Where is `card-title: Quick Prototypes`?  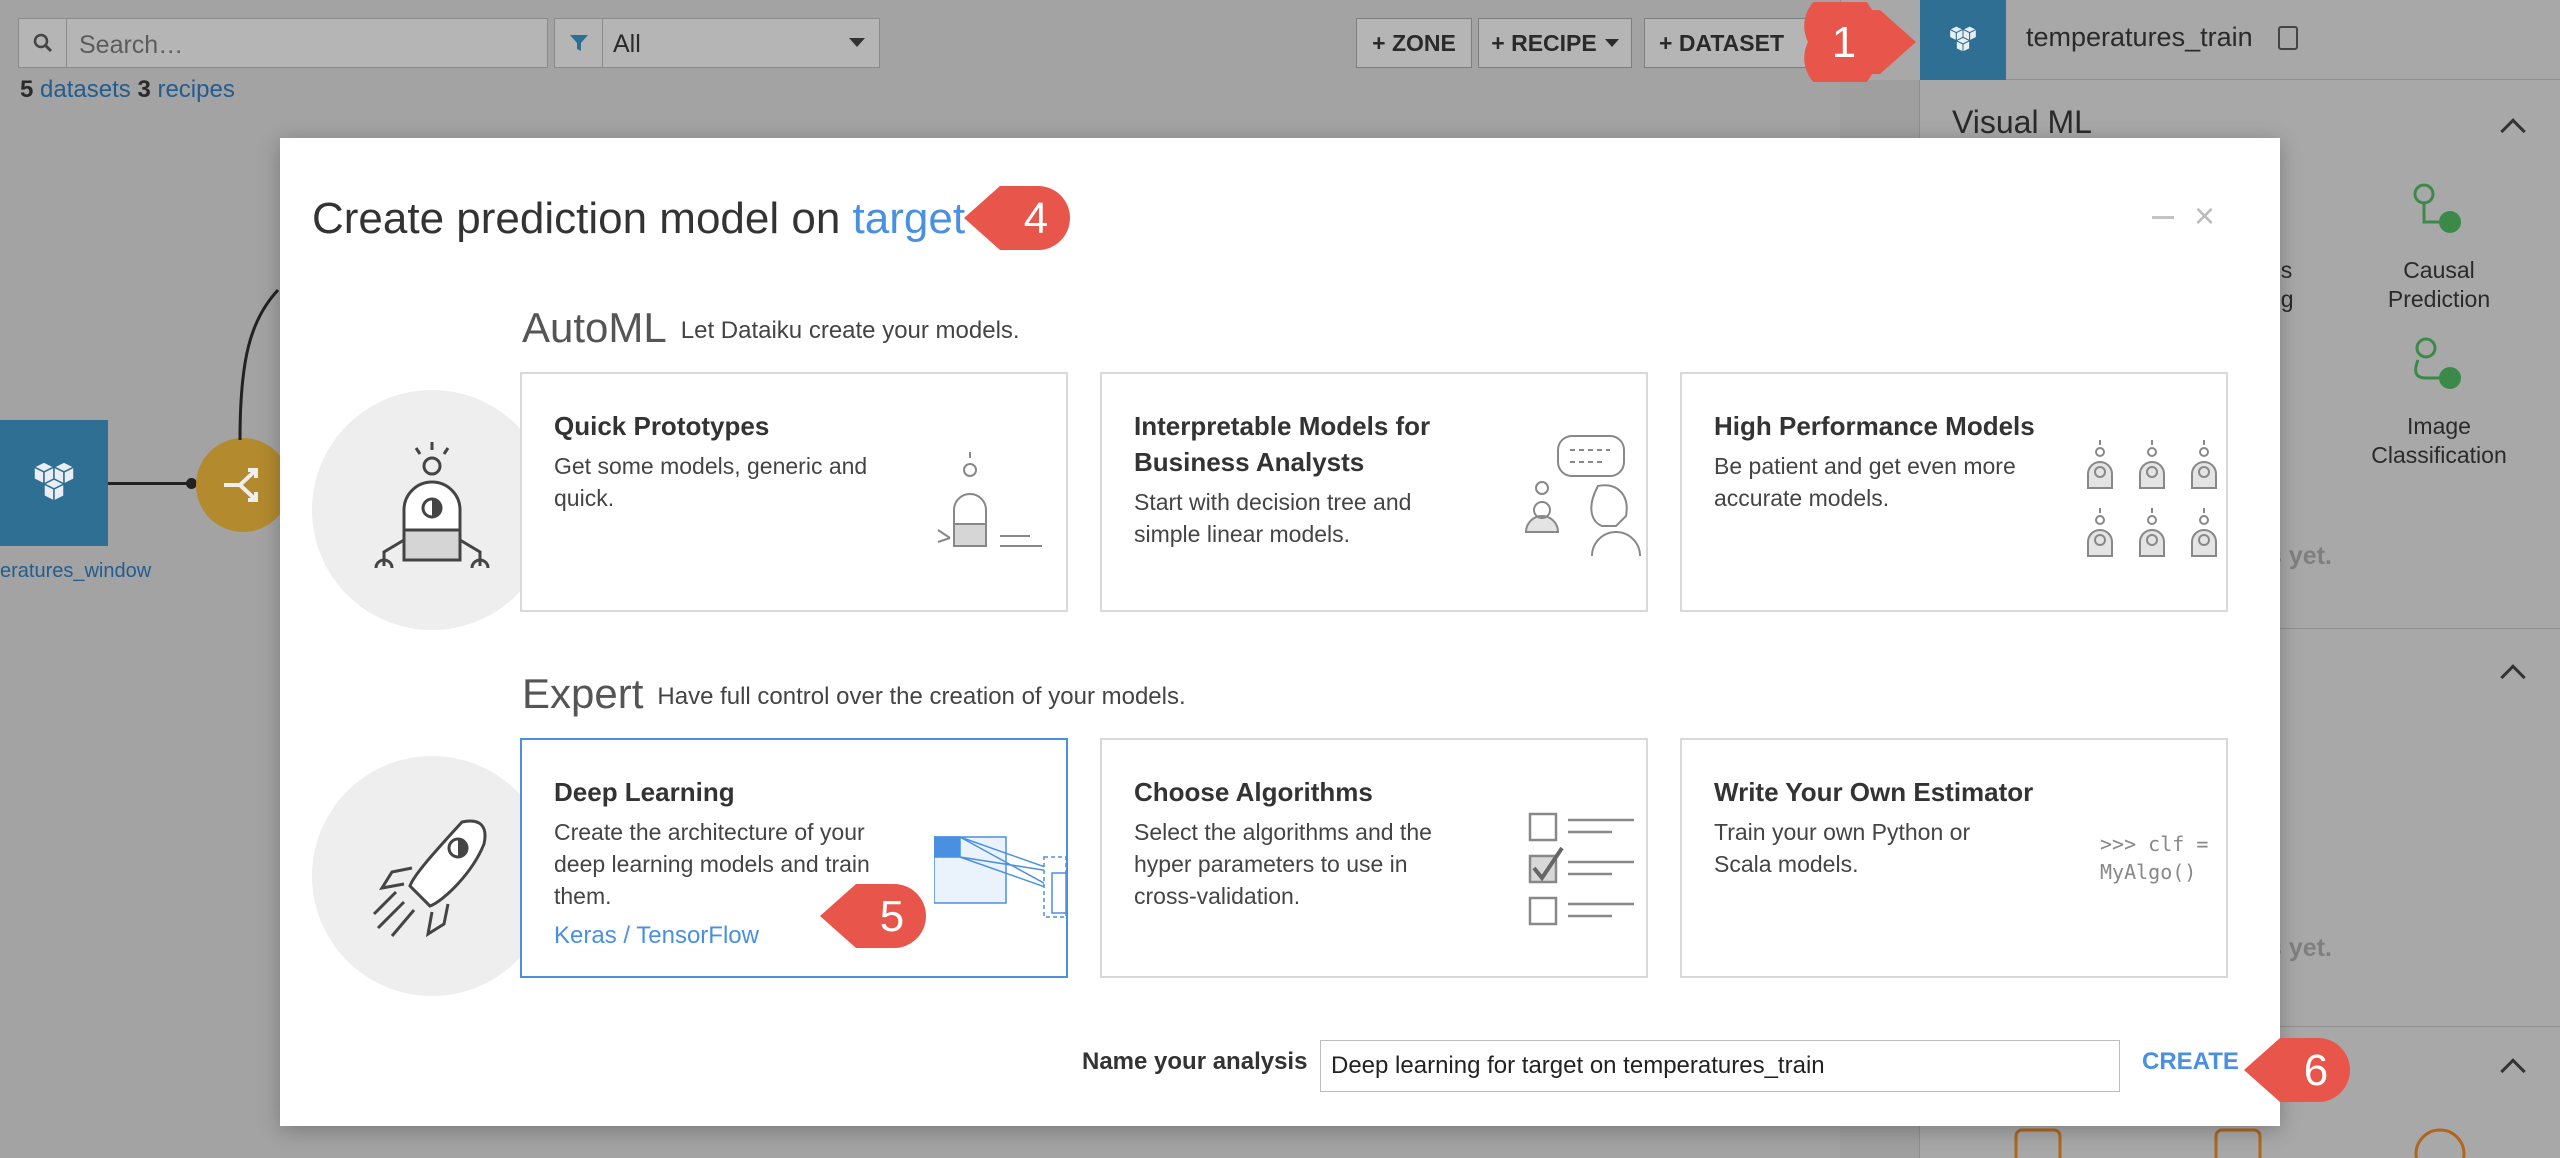 card-title: Quick Prototypes is located at coordinates (662, 426).